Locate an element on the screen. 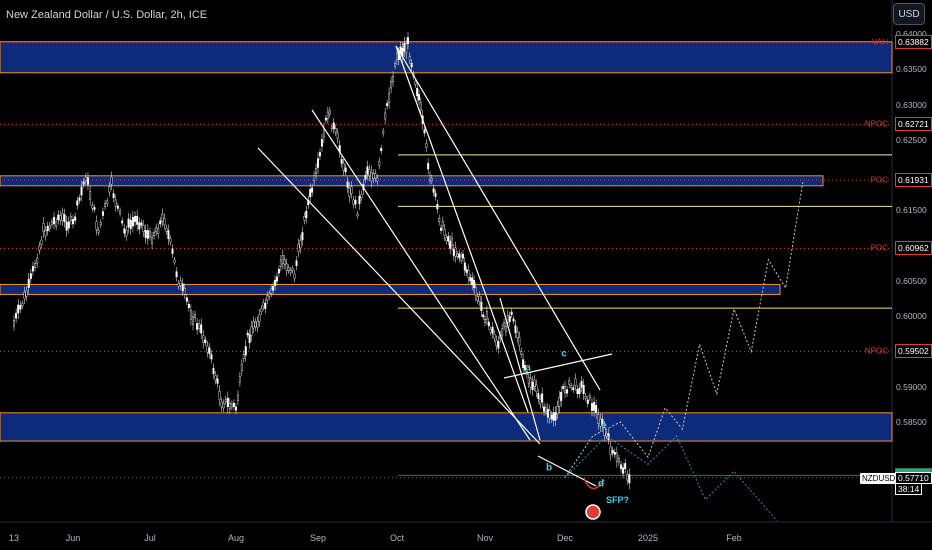  wave-label: e is located at coordinates (604, 426).